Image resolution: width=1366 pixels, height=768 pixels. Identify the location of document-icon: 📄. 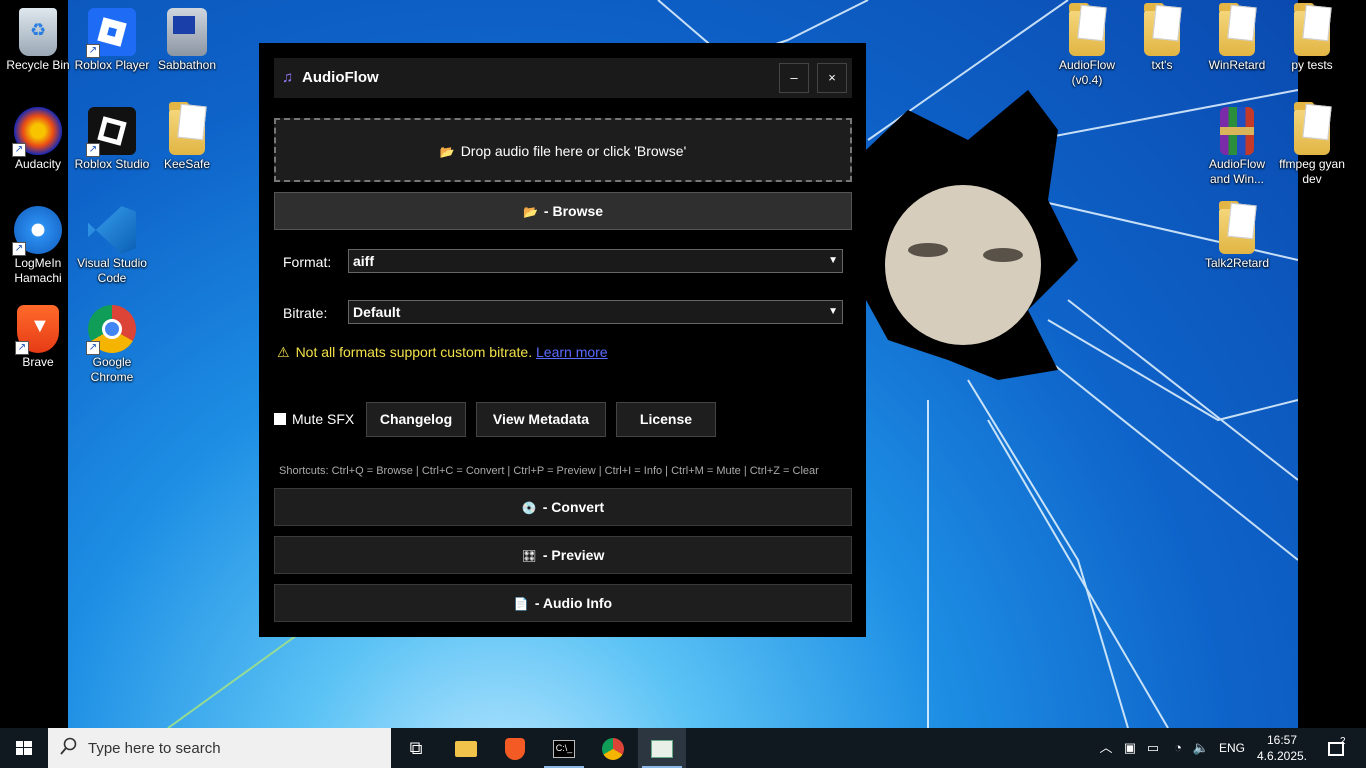
(521, 604).